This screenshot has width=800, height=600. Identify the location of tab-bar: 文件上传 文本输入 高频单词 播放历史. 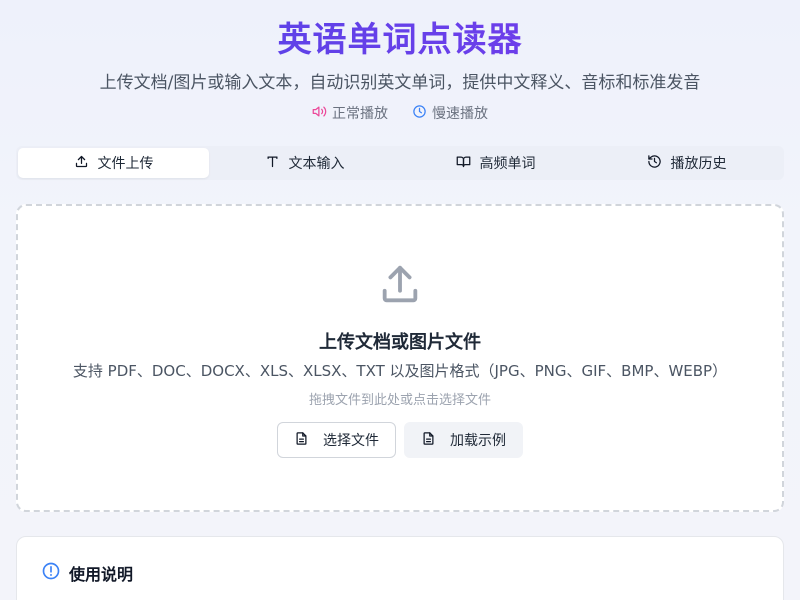
(400, 163).